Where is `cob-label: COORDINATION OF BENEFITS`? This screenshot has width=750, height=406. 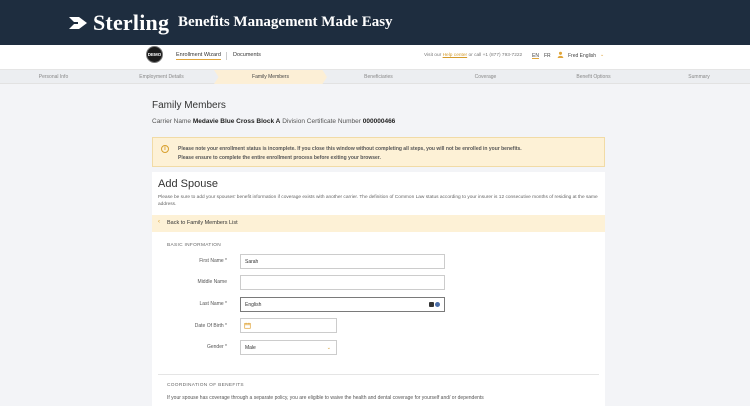 cob-label: COORDINATION OF BENEFITS is located at coordinates (205, 385).